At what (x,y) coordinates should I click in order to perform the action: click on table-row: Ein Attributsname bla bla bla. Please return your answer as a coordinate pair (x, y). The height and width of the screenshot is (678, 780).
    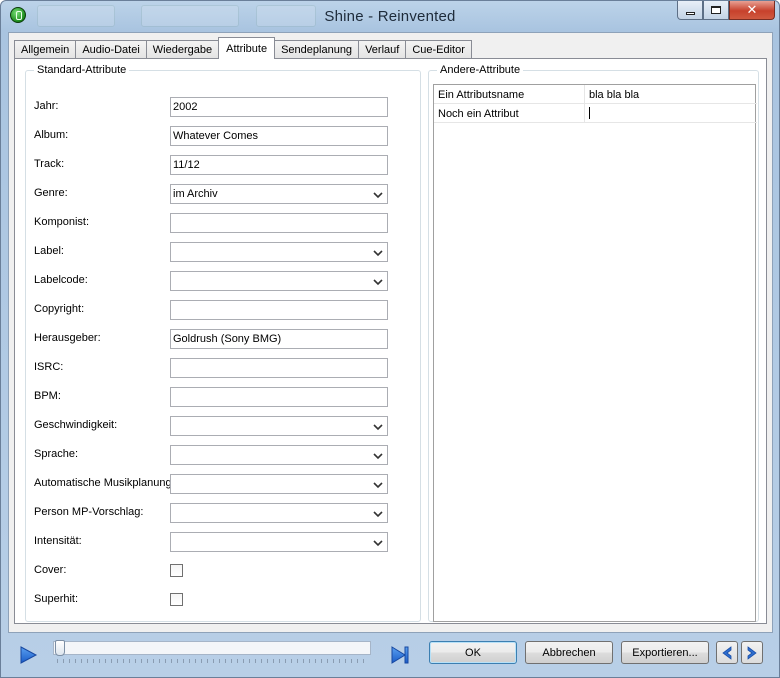
    Looking at the image, I should click on (595, 94).